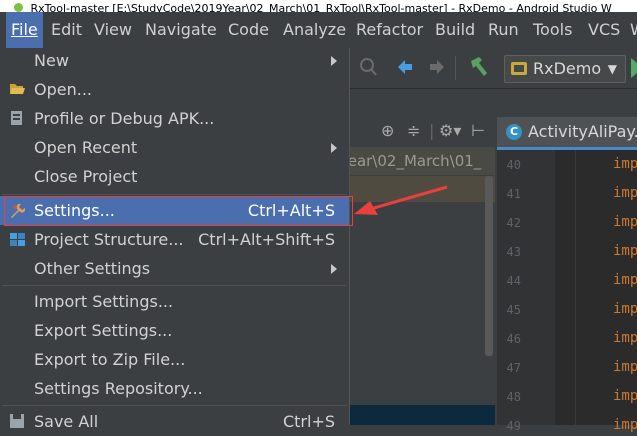  What do you see at coordinates (174, 268) in the screenshot?
I see `menu-item-other-settings: Other Settings` at bounding box center [174, 268].